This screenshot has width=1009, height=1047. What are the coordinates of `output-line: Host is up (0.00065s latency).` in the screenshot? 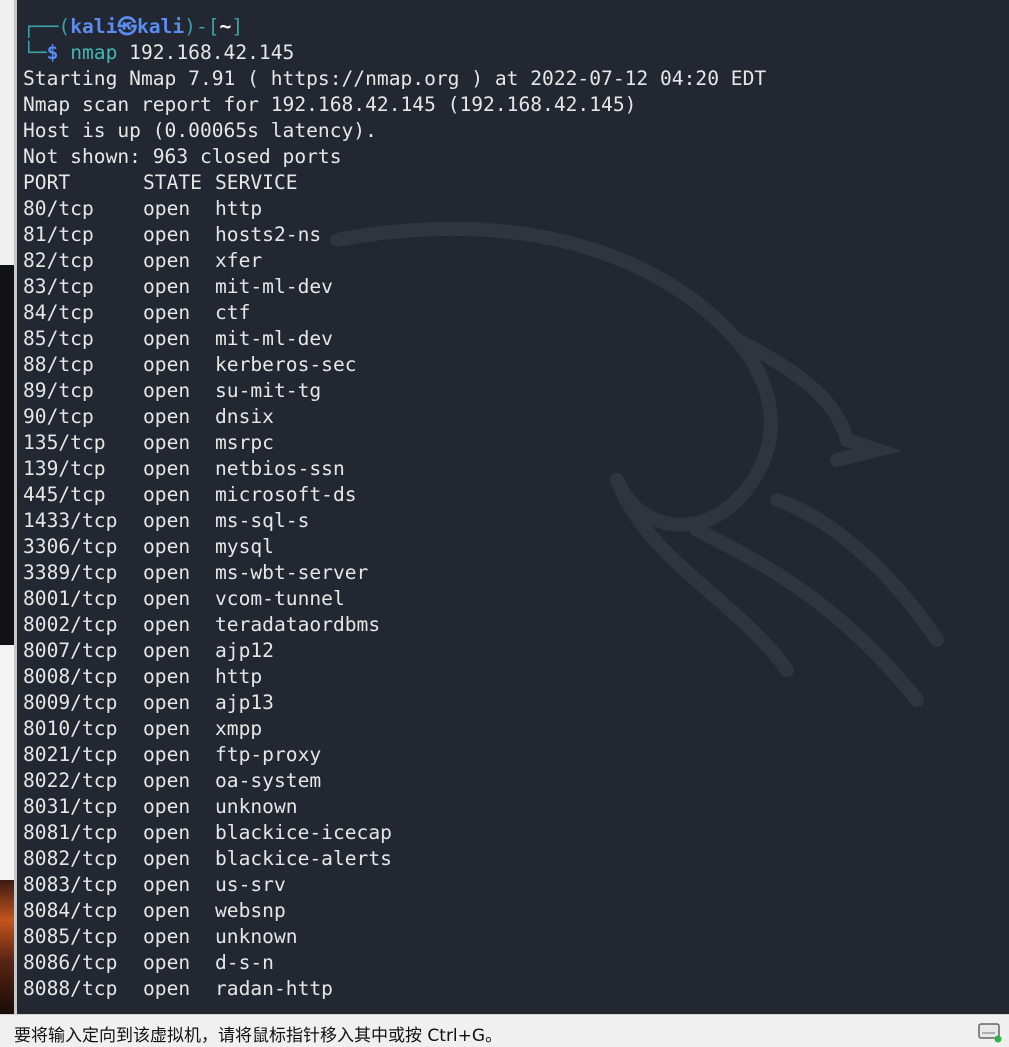 It's located at (200, 130).